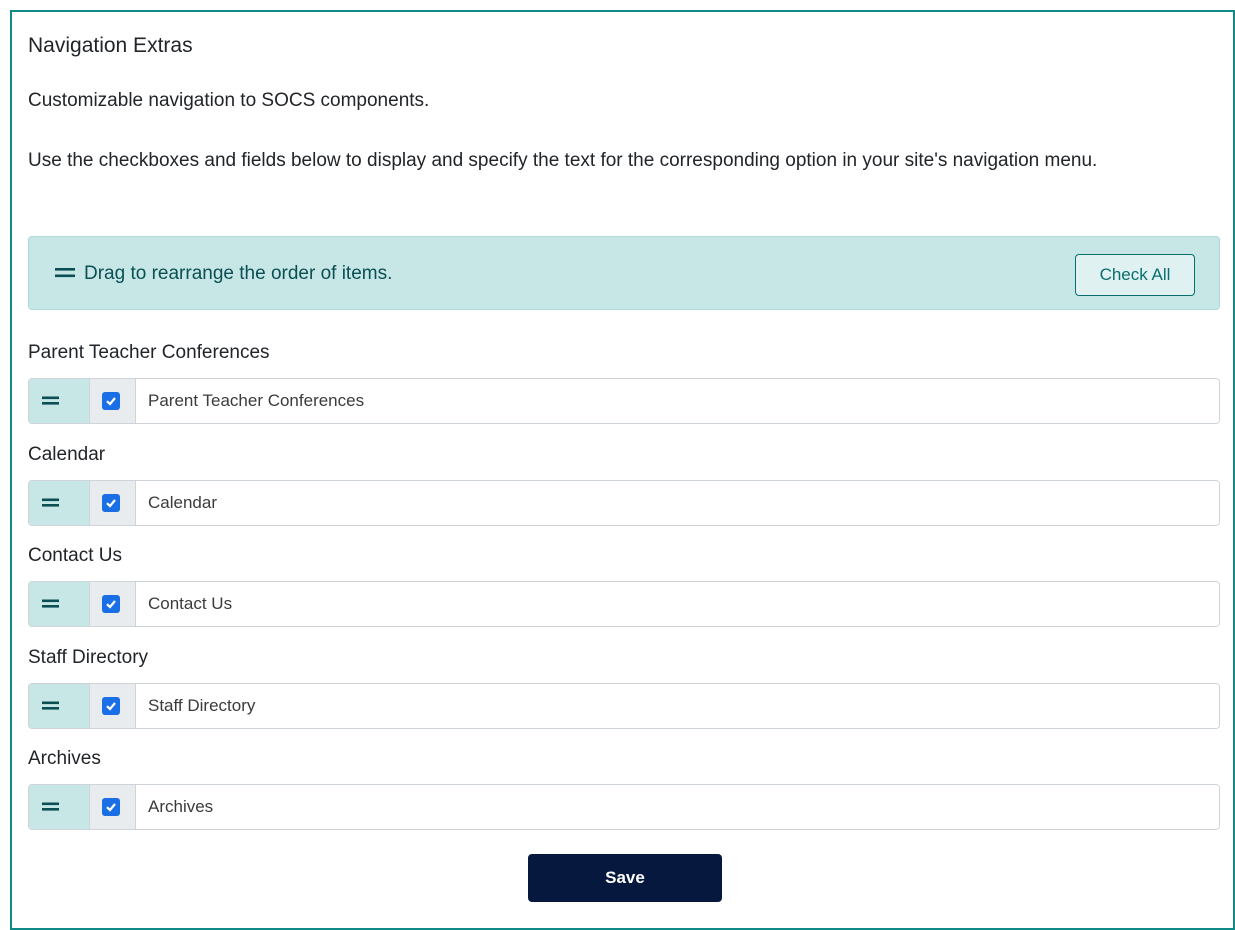  What do you see at coordinates (64, 758) in the screenshot?
I see `item-label: Archives` at bounding box center [64, 758].